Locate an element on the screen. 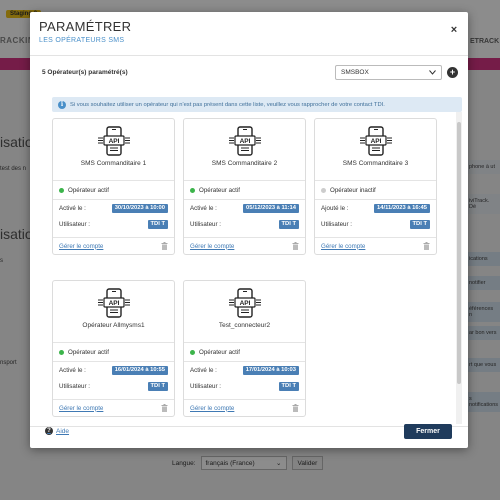 The width and height of the screenshot is (500, 500). card-name: Test_connecteur2 is located at coordinates (244, 325).